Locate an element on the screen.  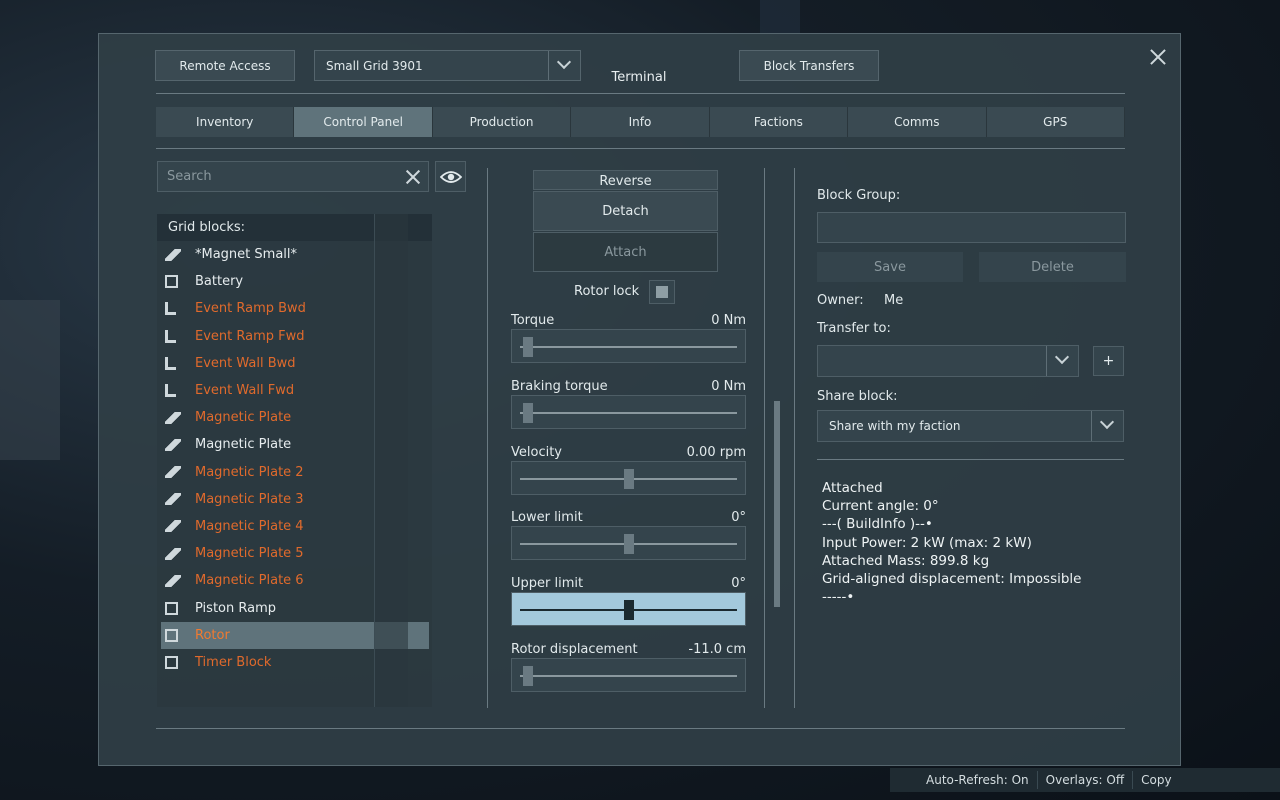
tab-control-panel: Control Panel is located at coordinates (363, 122).